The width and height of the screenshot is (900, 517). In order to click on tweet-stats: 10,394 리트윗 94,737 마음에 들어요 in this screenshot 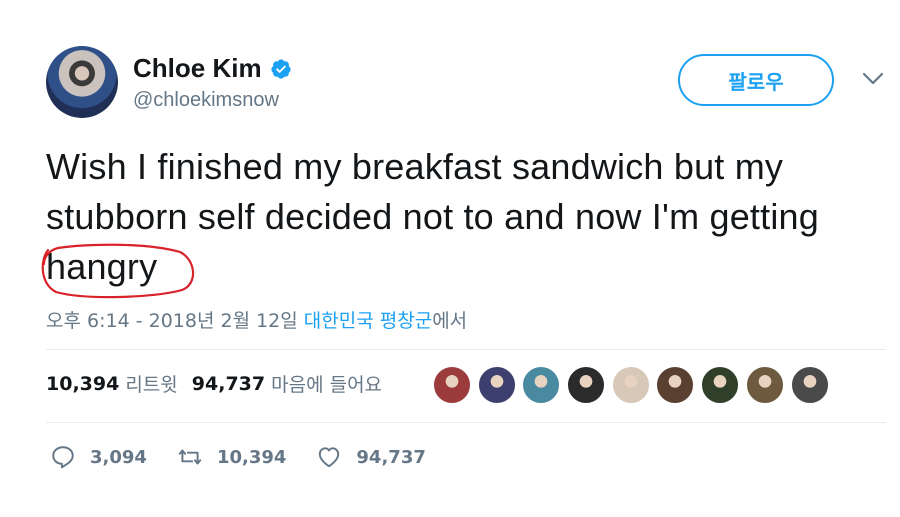, I will do `click(221, 383)`.